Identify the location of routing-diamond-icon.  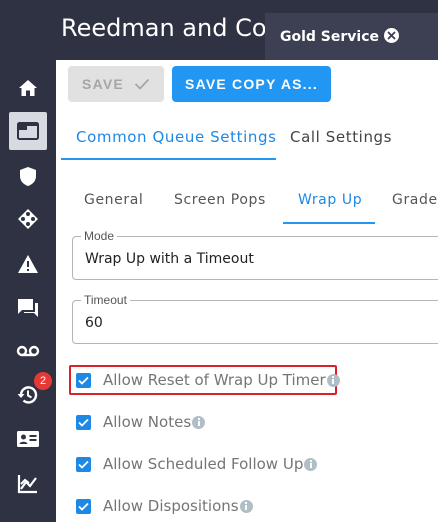
(28, 219).